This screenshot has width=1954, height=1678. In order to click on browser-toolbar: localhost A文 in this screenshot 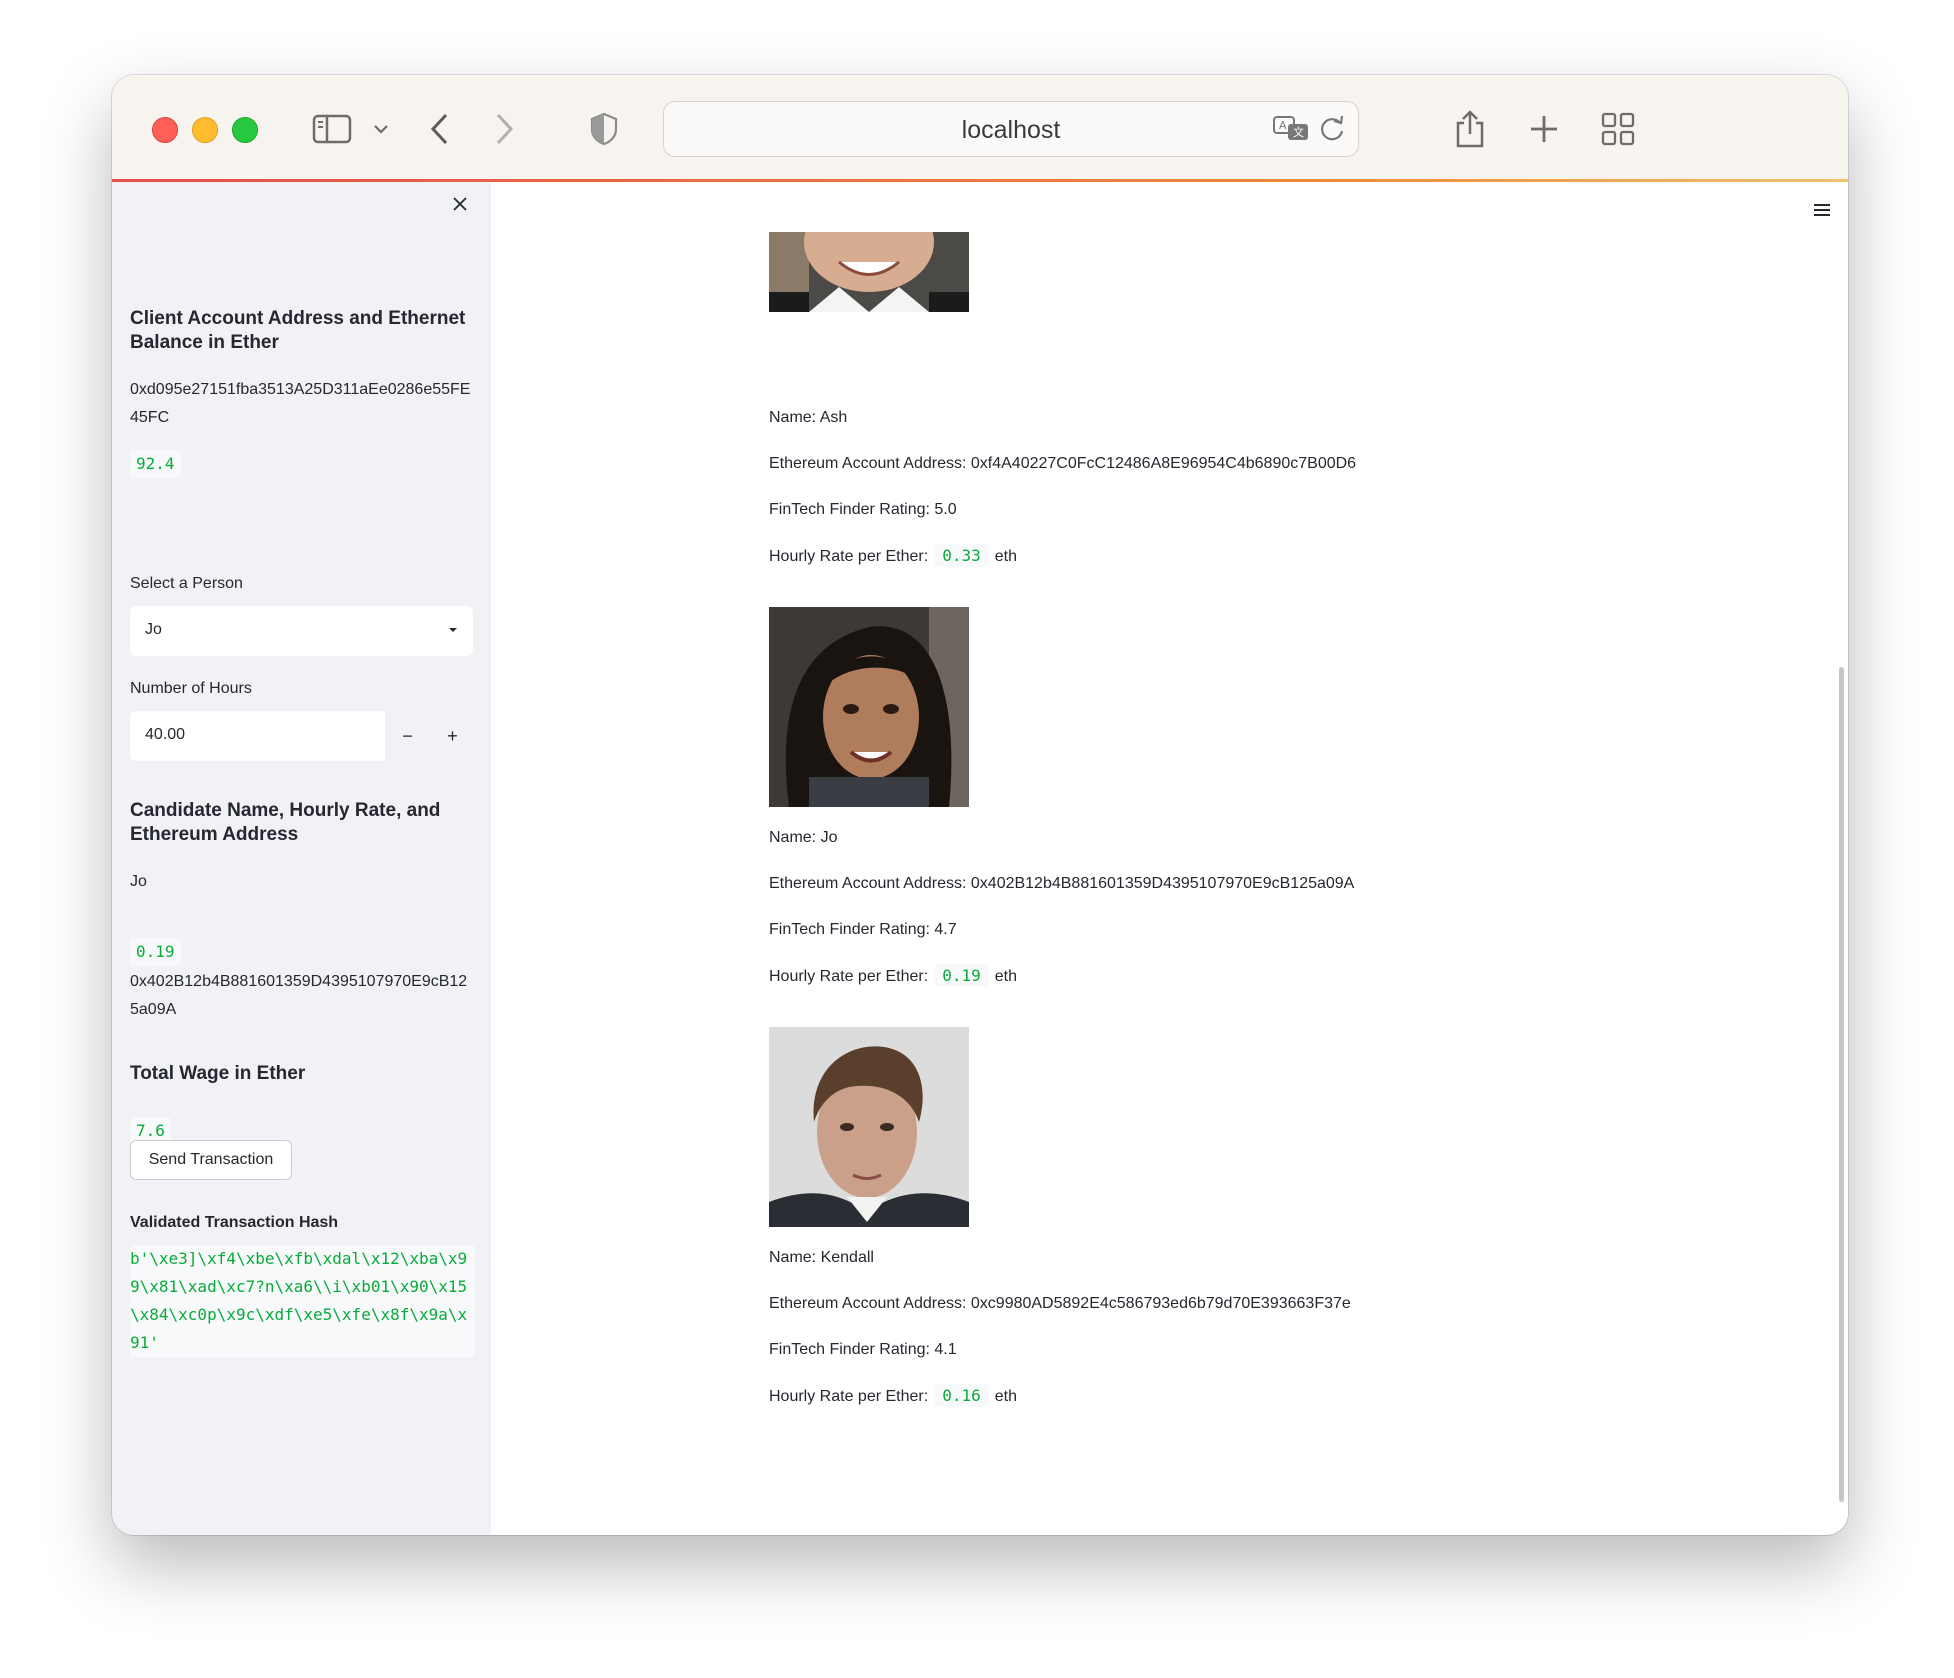, I will do `click(980, 129)`.